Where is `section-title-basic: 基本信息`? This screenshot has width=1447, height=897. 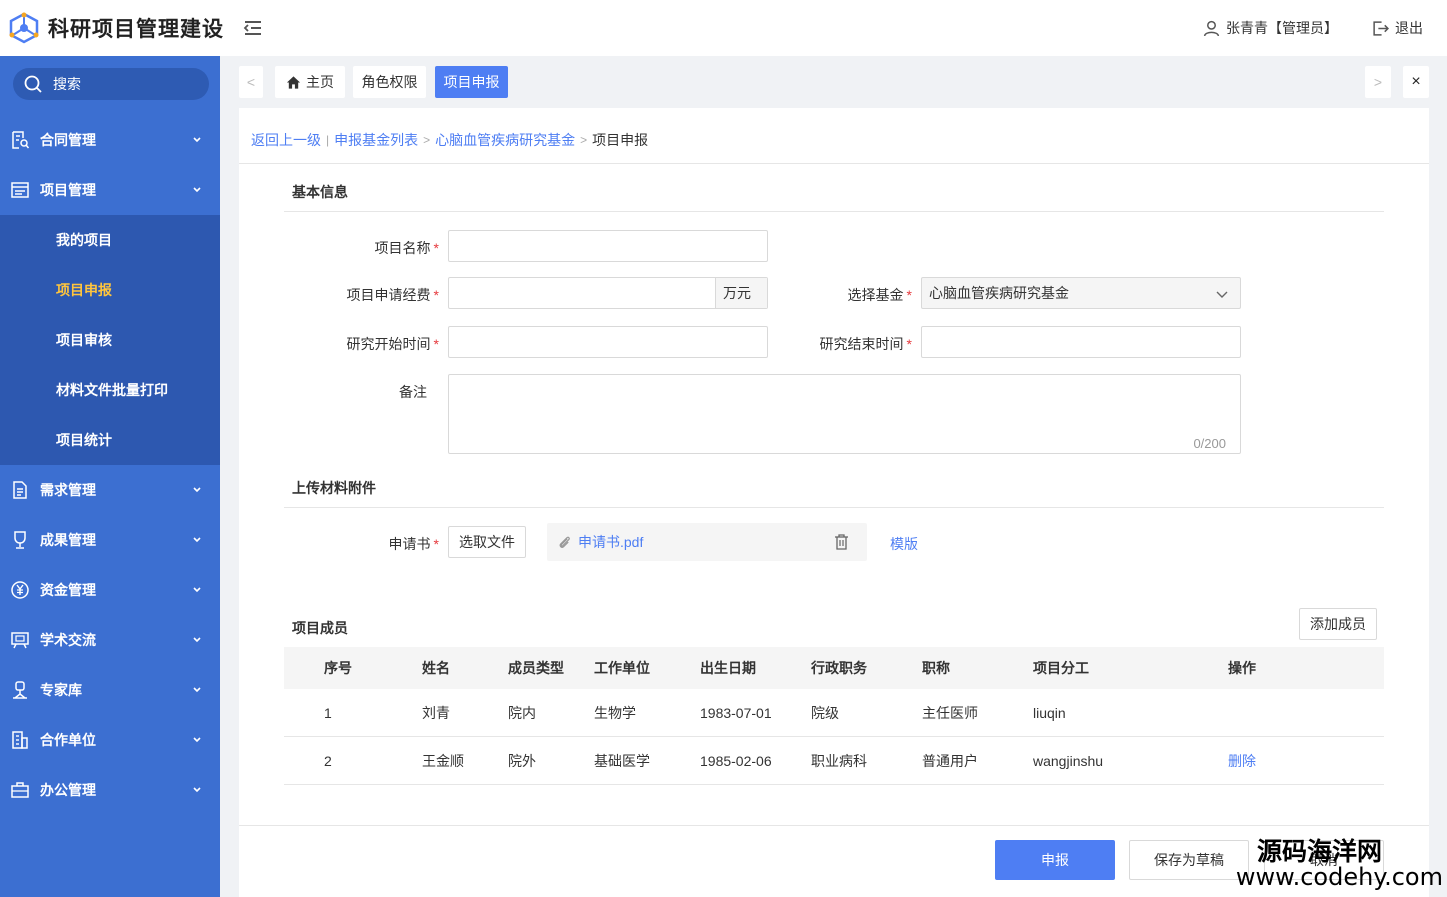 section-title-basic: 基本信息 is located at coordinates (320, 192).